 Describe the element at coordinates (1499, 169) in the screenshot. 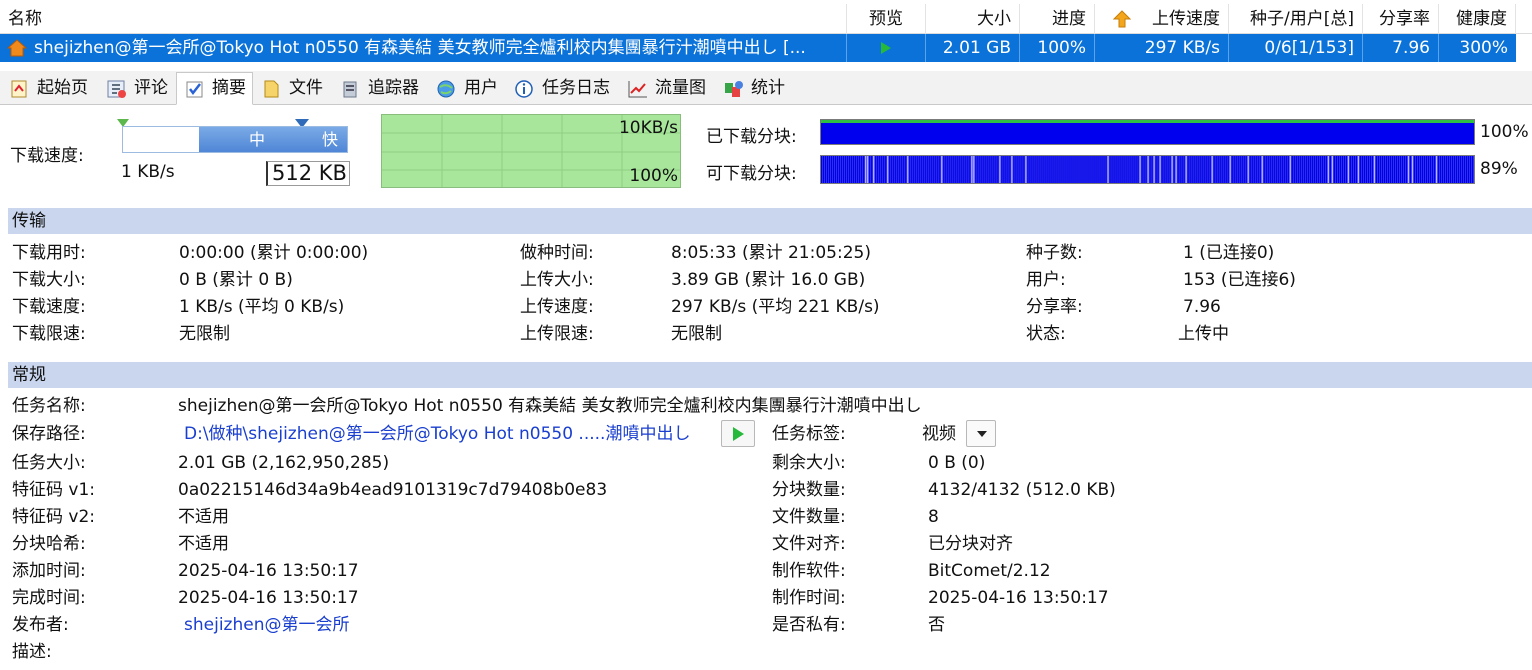

I see `available-percent: 89%` at that location.